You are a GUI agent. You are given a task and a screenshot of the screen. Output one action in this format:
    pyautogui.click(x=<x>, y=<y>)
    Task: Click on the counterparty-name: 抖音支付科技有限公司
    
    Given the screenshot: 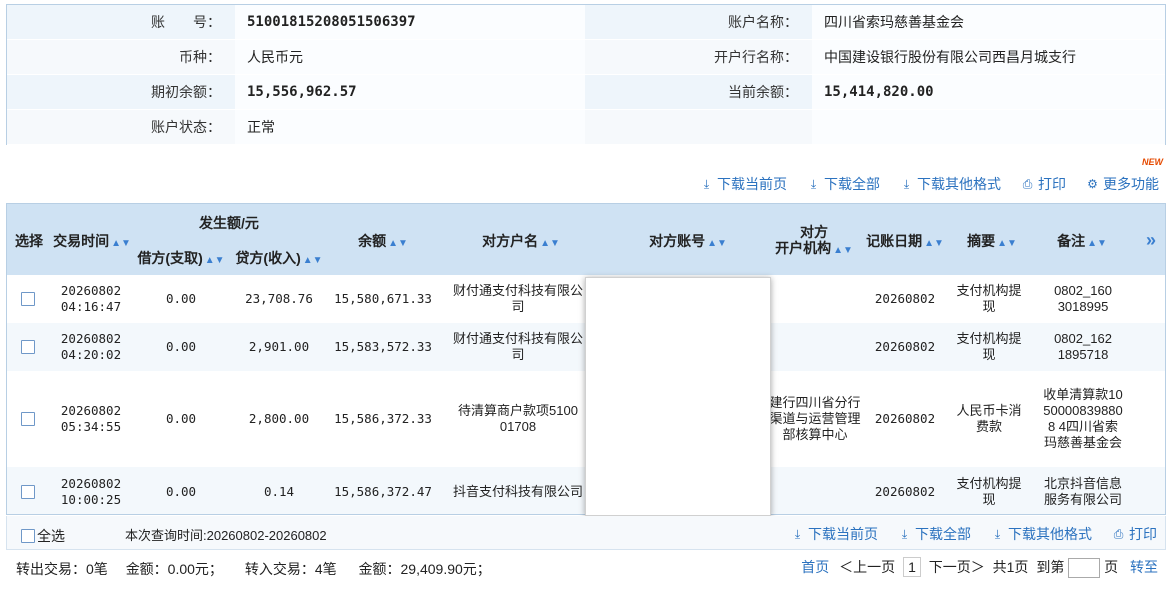 What is the action you would take?
    pyautogui.click(x=517, y=491)
    